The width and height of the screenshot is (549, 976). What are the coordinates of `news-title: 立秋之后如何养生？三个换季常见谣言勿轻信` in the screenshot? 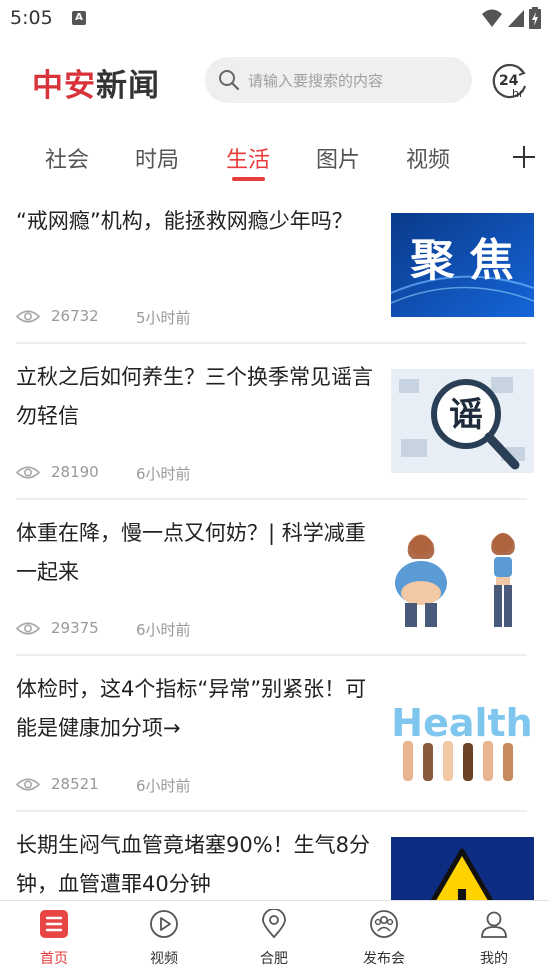 It's located at (196, 397).